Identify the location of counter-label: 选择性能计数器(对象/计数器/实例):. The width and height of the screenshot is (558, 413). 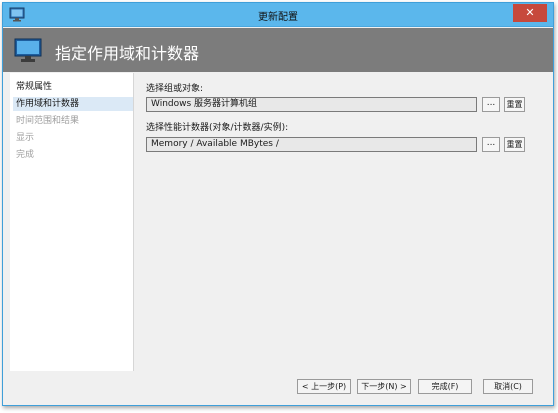
(217, 128).